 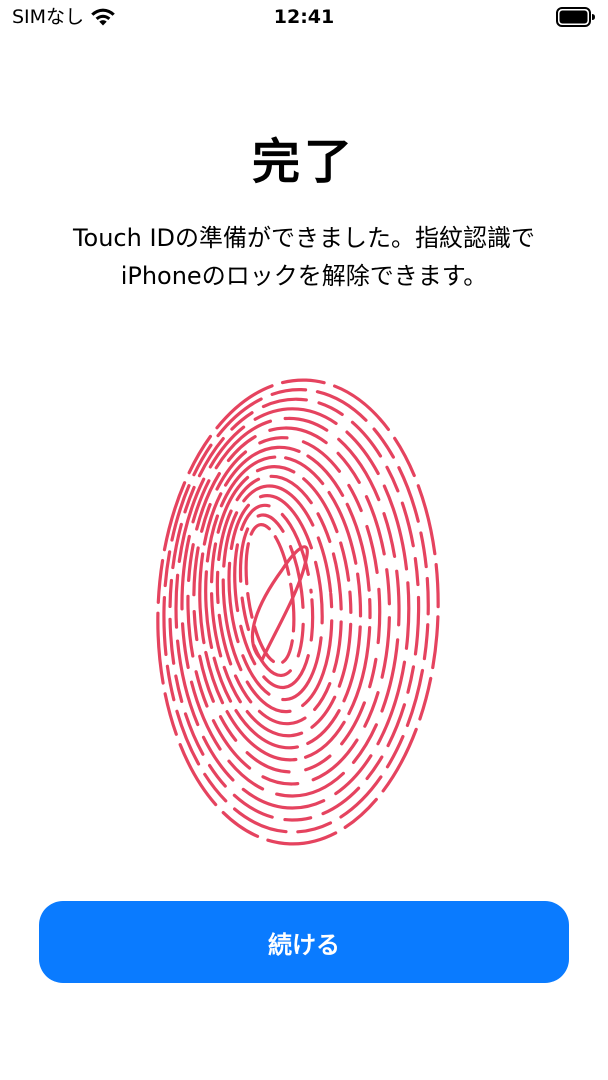 I want to click on description-line-2: iPhoneのロックを解除できます。, so click(x=304, y=276).